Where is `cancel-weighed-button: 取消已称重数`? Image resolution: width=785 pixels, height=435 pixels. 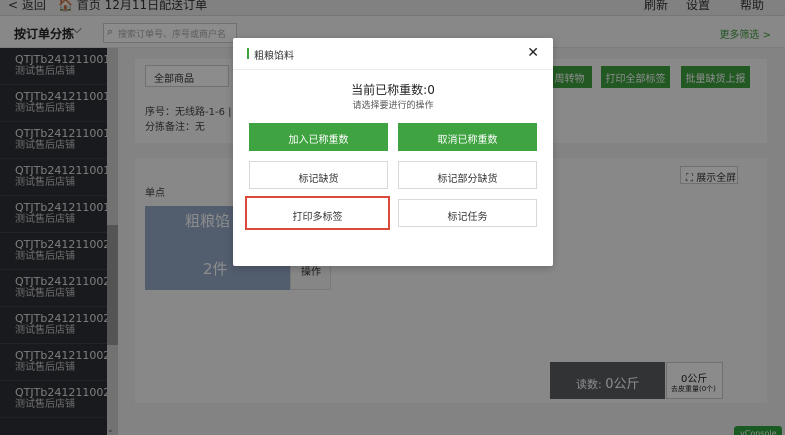 cancel-weighed-button: 取消已称重数 is located at coordinates (467, 137).